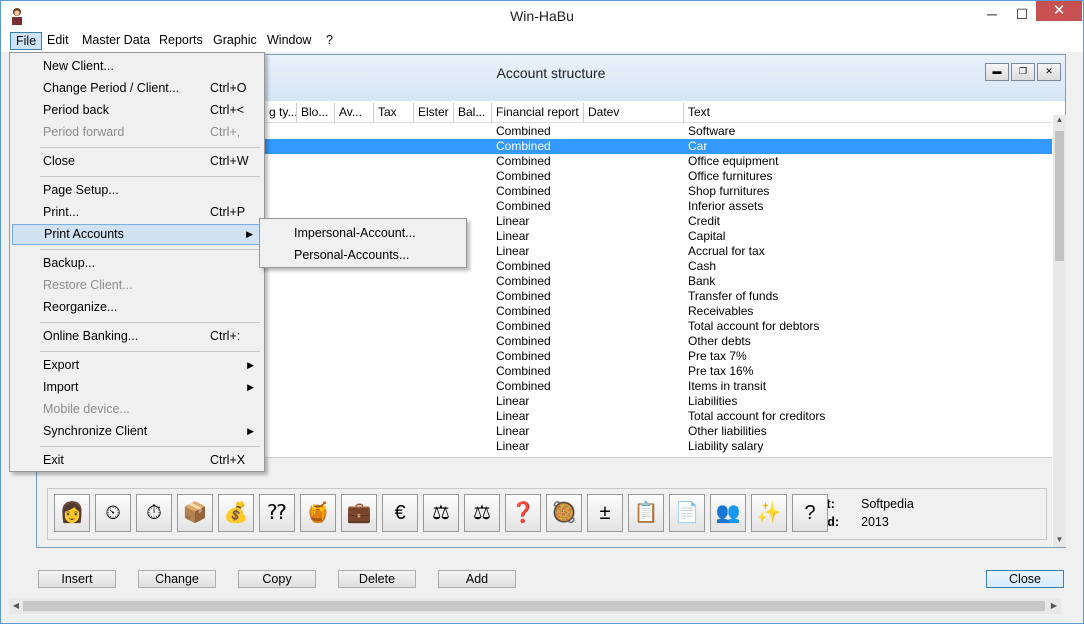 This screenshot has height=624, width=1084. What do you see at coordinates (1022, 15) in the screenshot?
I see `maximize-button: ☐` at bounding box center [1022, 15].